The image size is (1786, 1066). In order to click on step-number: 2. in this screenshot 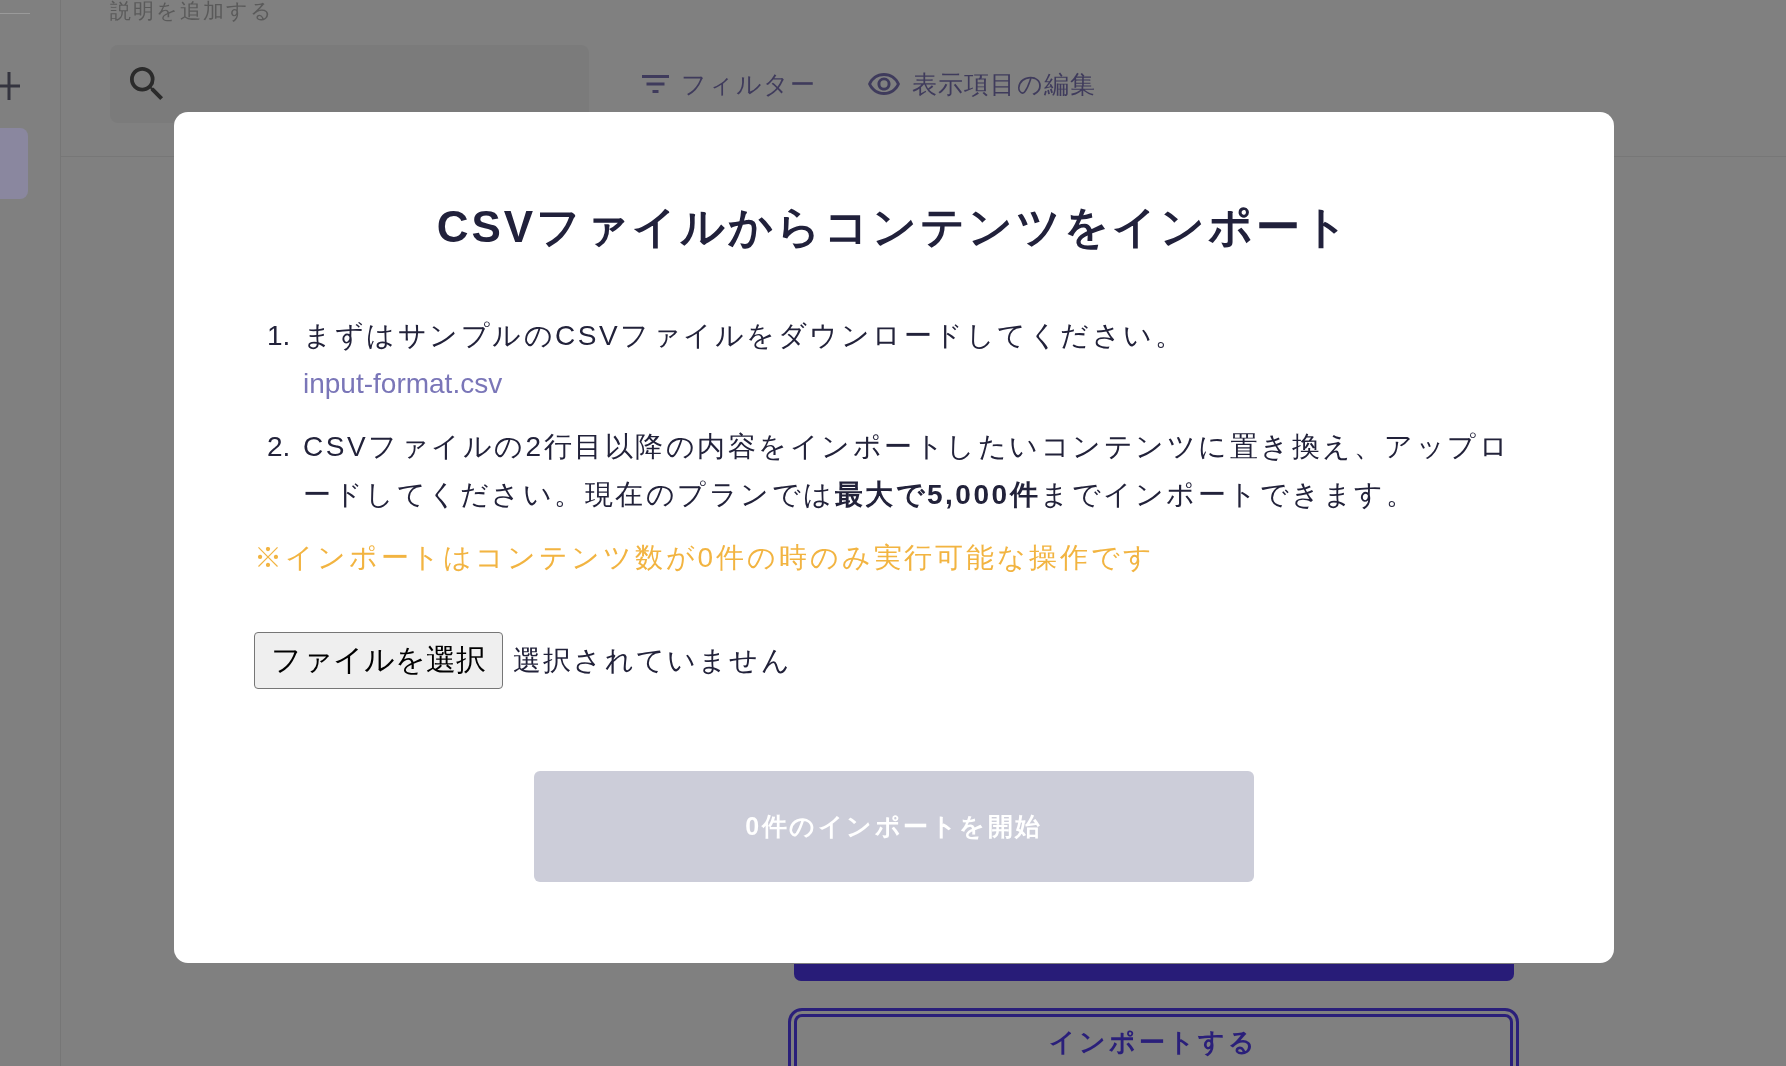, I will do `click(279, 447)`.